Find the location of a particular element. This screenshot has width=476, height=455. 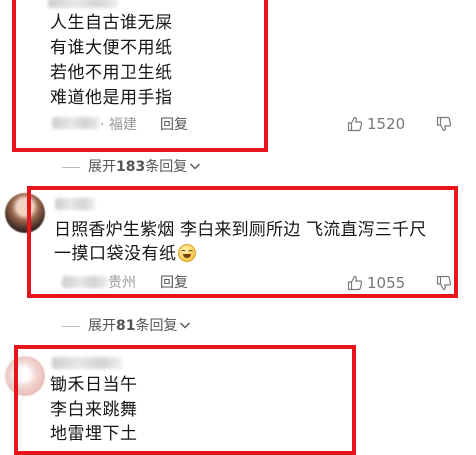

comment-line: 难道他是用手指 is located at coordinates (111, 98).